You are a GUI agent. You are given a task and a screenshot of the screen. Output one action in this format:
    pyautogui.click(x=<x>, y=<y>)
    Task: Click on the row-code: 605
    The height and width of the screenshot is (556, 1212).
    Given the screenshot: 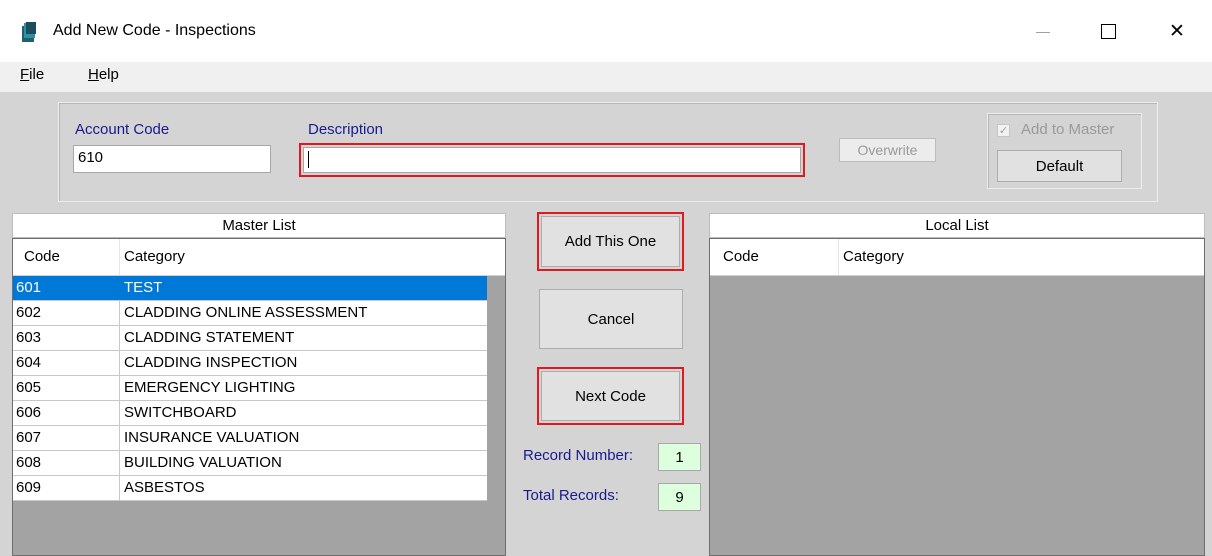 What is the action you would take?
    pyautogui.click(x=29, y=387)
    